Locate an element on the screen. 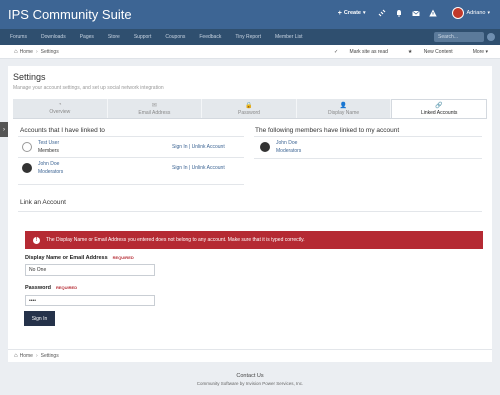  breadcrumb-actions: ✓ Mark site as read ★ New Content More ▾ is located at coordinates (401, 52).